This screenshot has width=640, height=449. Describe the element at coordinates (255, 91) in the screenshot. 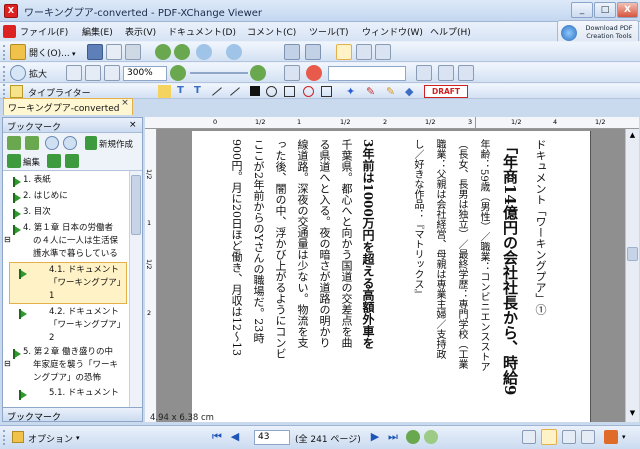

I see `rectangle-icon` at that location.